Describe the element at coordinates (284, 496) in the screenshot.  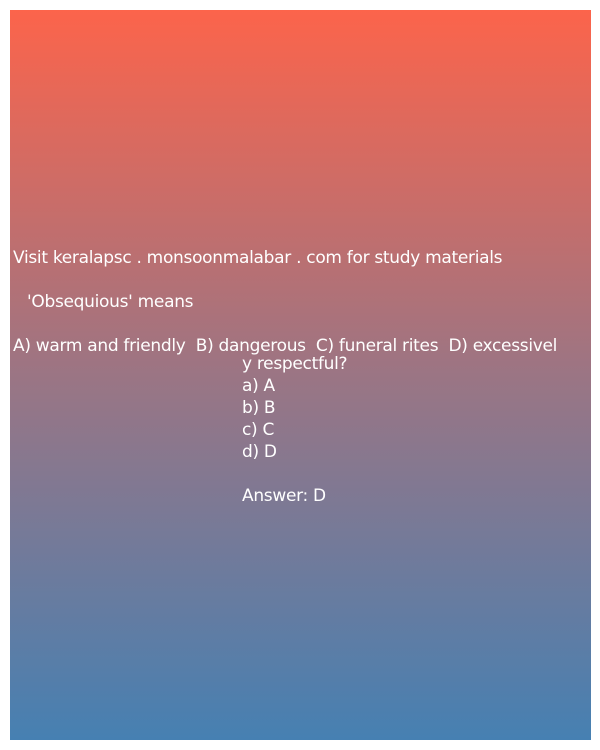
I see `answer-text: Answer: D` at that location.